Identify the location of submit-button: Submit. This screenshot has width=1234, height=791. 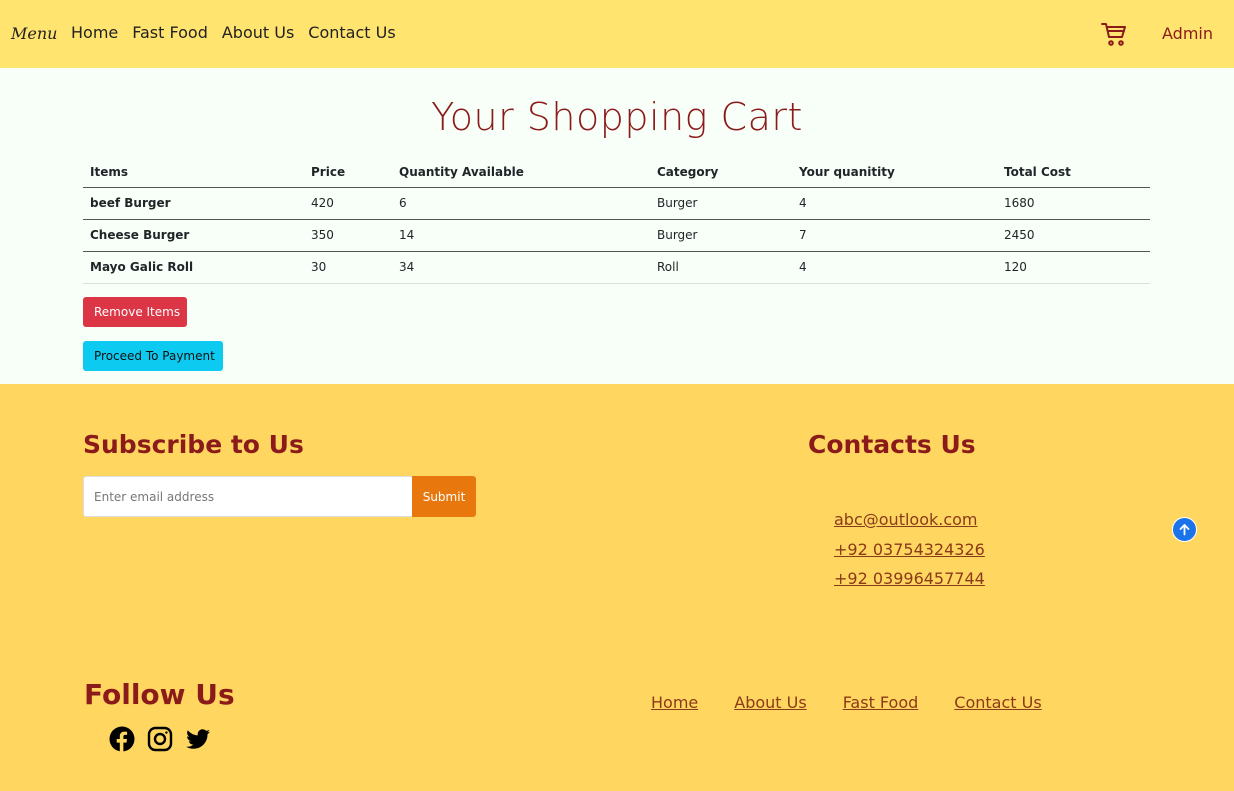
(444, 496).